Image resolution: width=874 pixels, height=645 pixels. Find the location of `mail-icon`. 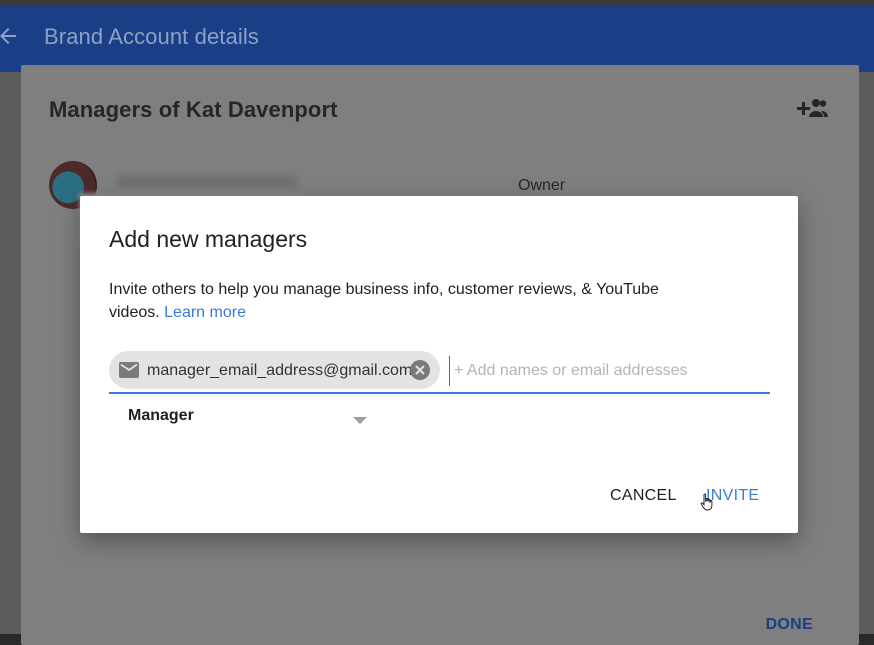

mail-icon is located at coordinates (129, 370).